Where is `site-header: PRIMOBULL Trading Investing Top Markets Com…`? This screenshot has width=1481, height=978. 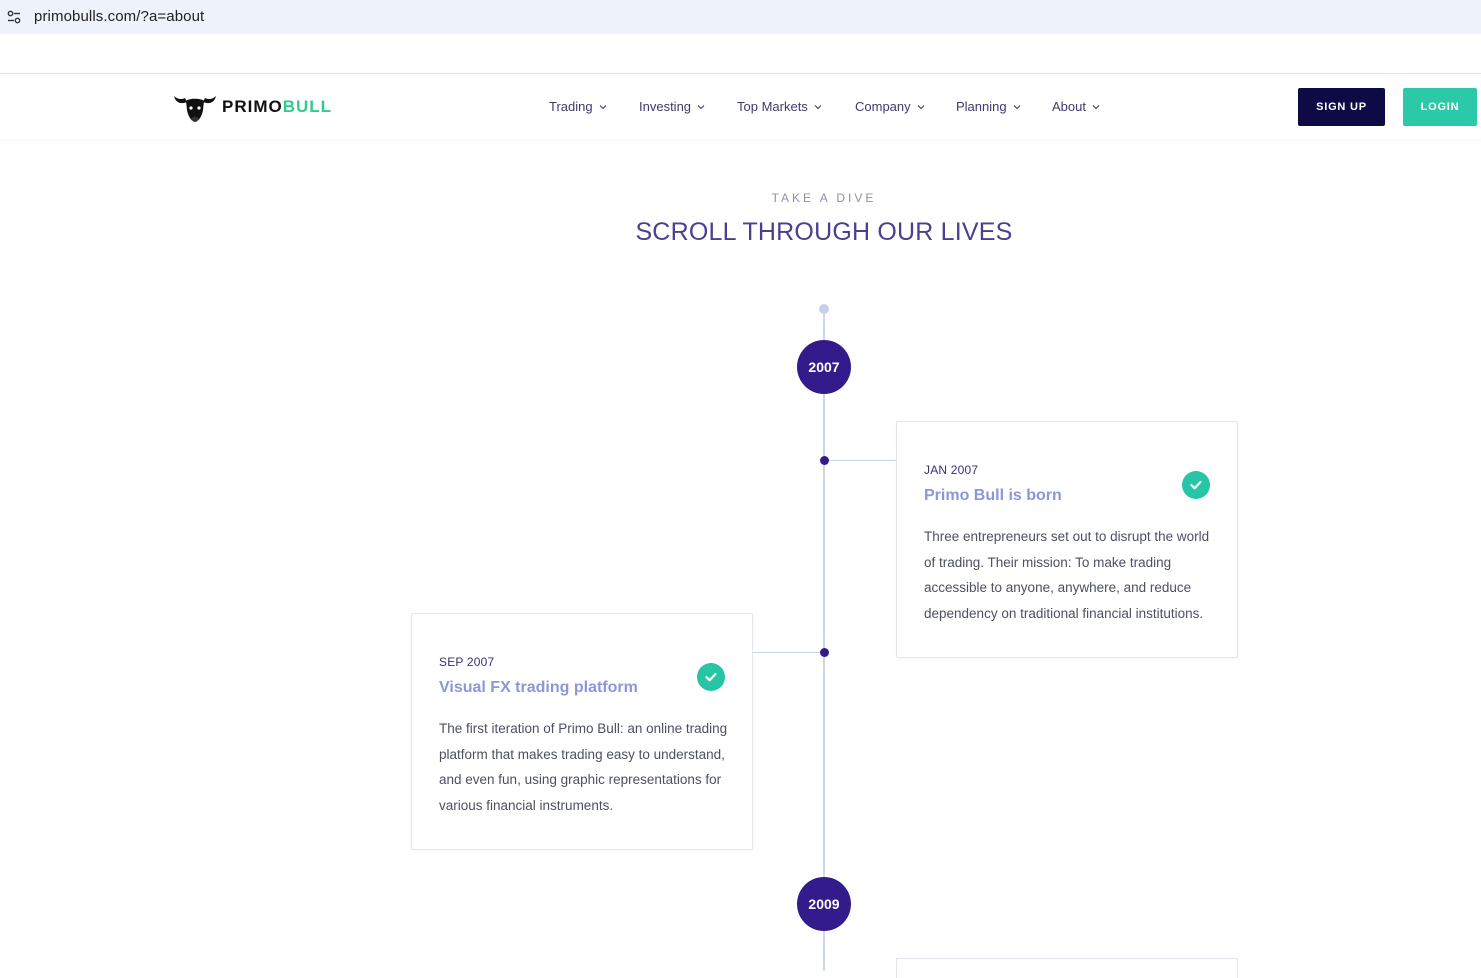
site-header: PRIMOBULL Trading Investing Top Markets Com… is located at coordinates (740, 107).